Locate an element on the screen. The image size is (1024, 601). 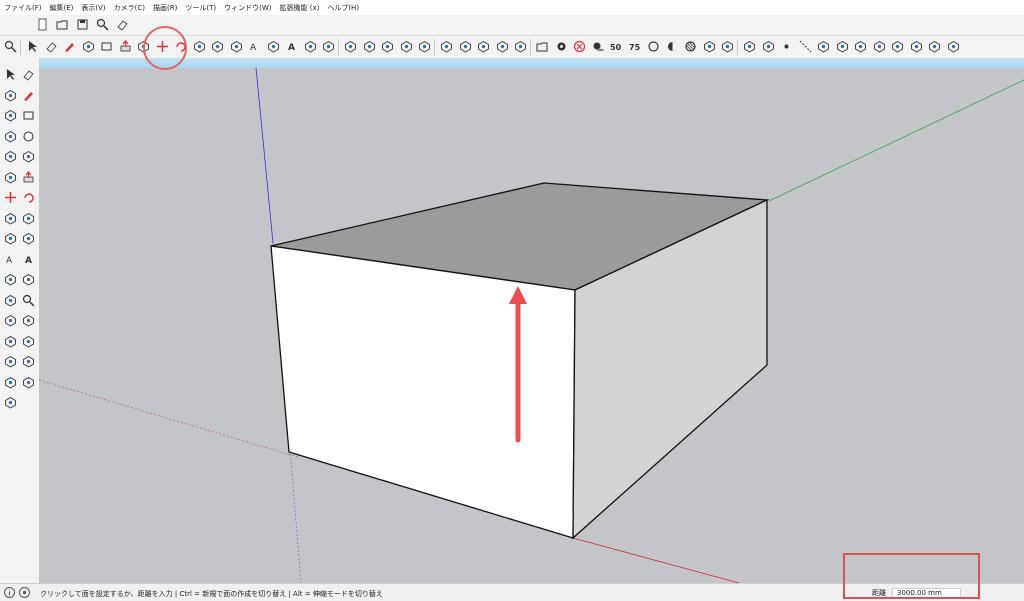
material-icon is located at coordinates (10, 402).